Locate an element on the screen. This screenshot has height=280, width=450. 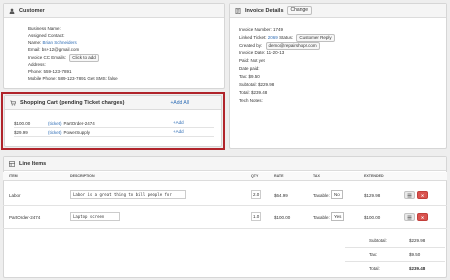
totals-subtotal: $229.98 is located at coordinates (417, 240).